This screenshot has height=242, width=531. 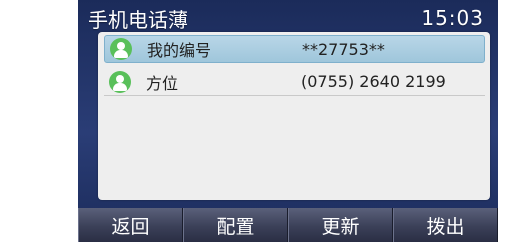 I want to click on softkey-bar: 返回 配置 更新 拨出, so click(x=288, y=225).